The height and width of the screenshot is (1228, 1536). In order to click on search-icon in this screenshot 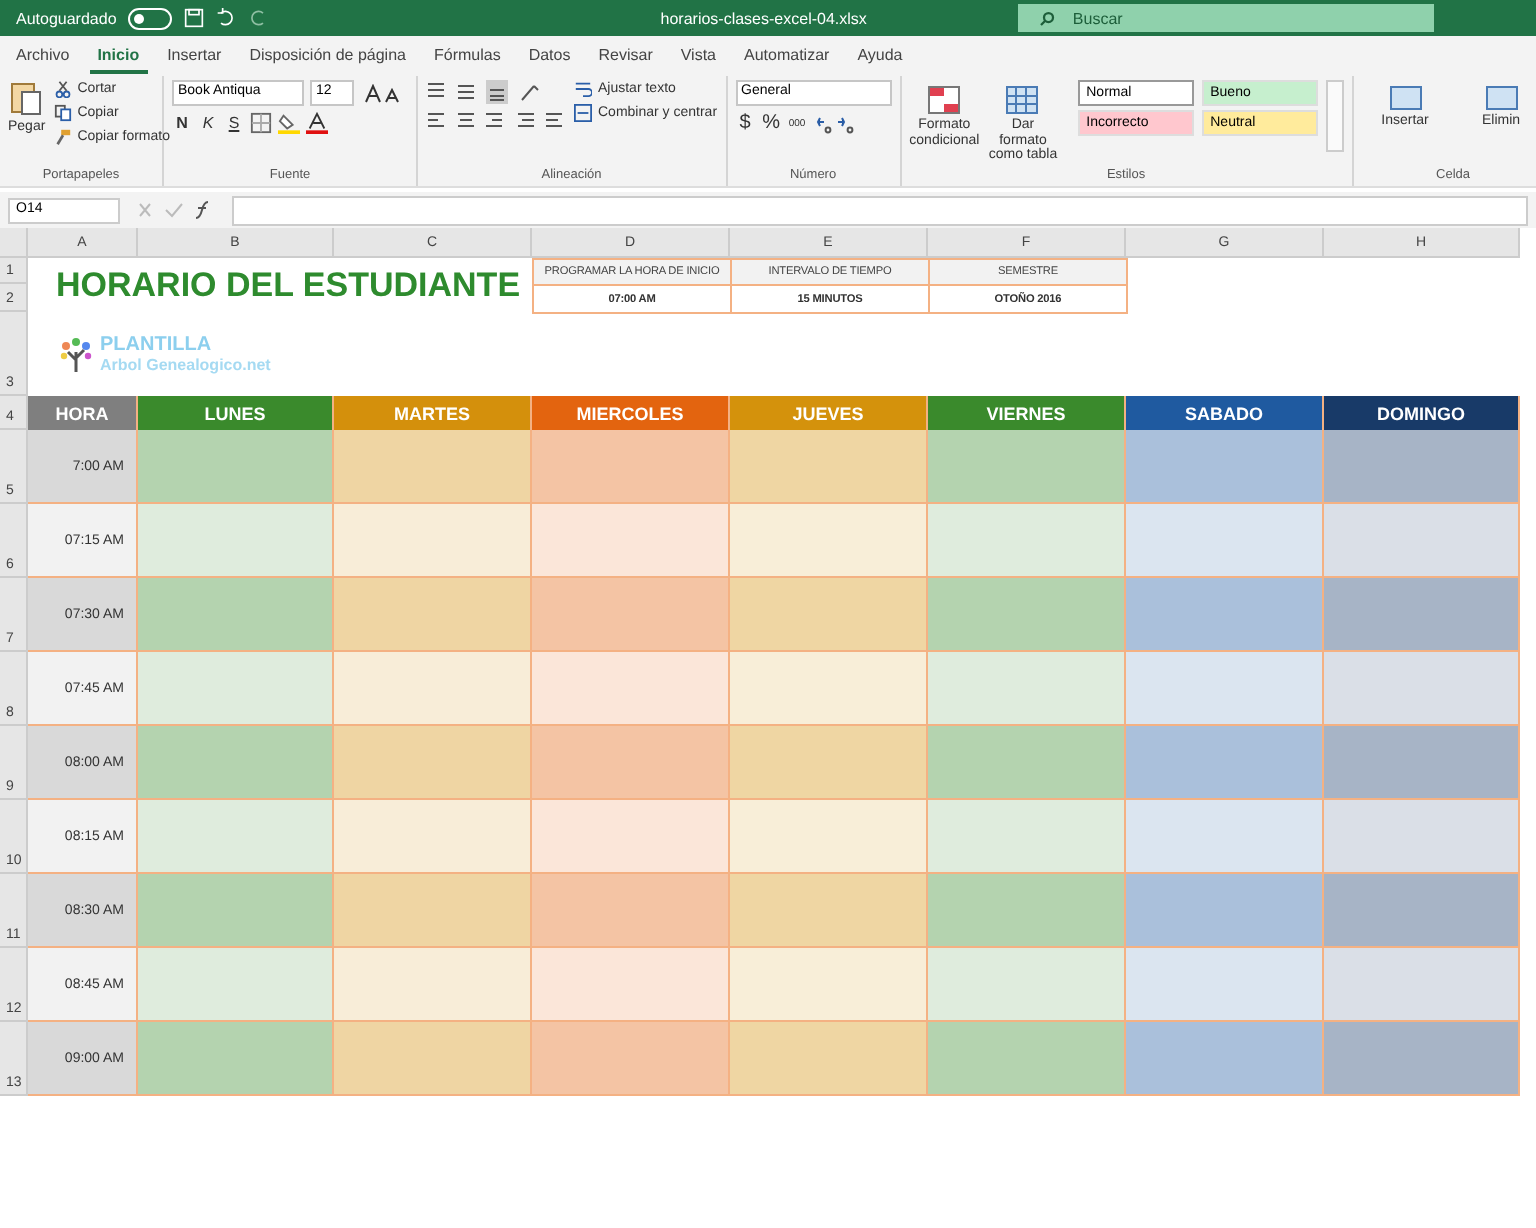, I will do `click(1047, 18)`.